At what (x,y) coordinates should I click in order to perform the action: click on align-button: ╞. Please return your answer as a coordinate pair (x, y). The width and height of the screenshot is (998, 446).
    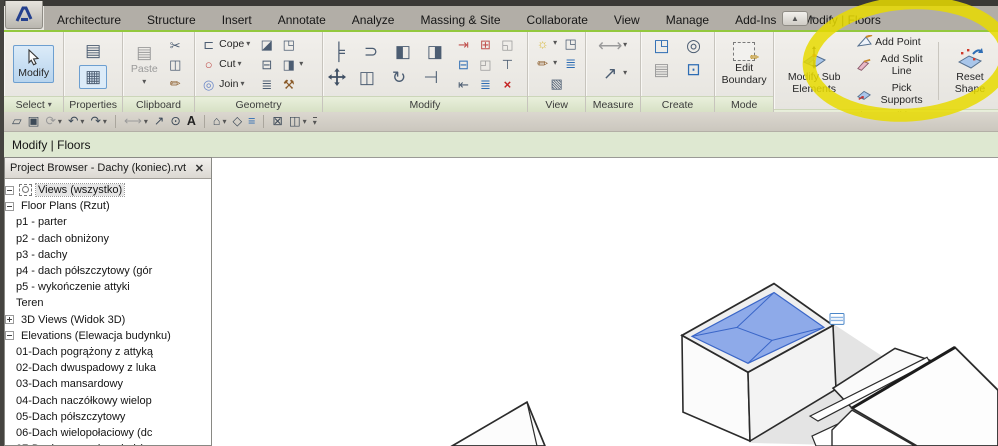
    Looking at the image, I should click on (339, 51).